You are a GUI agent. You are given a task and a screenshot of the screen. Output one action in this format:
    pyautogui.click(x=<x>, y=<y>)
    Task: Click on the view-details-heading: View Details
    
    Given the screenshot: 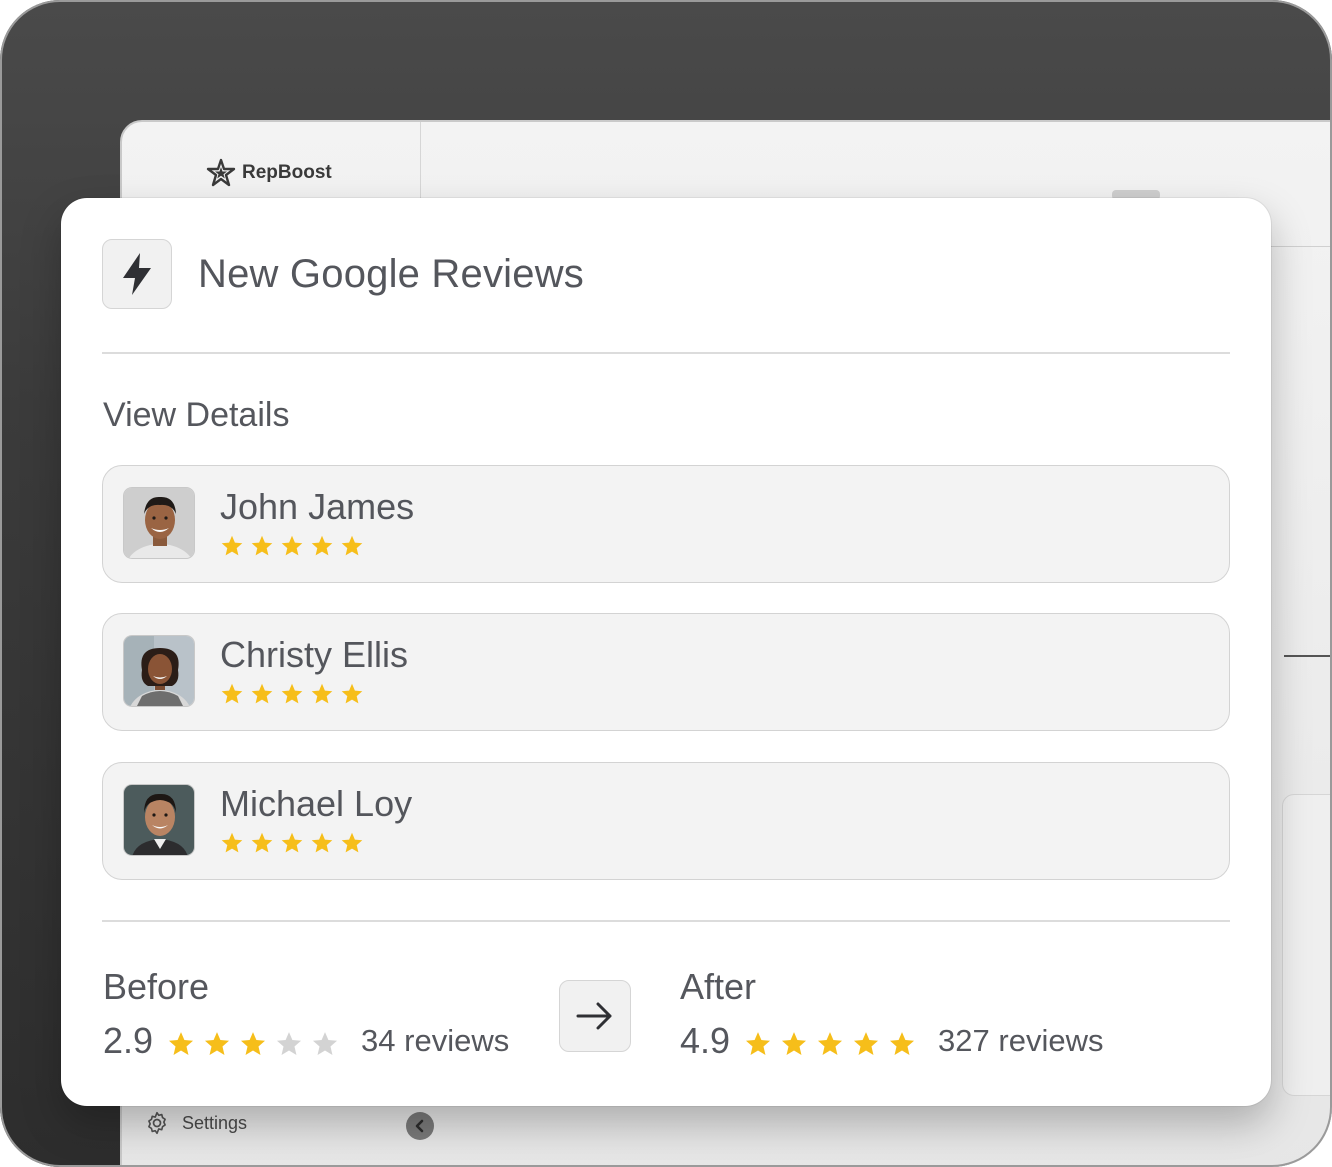 What is the action you would take?
    pyautogui.click(x=196, y=415)
    